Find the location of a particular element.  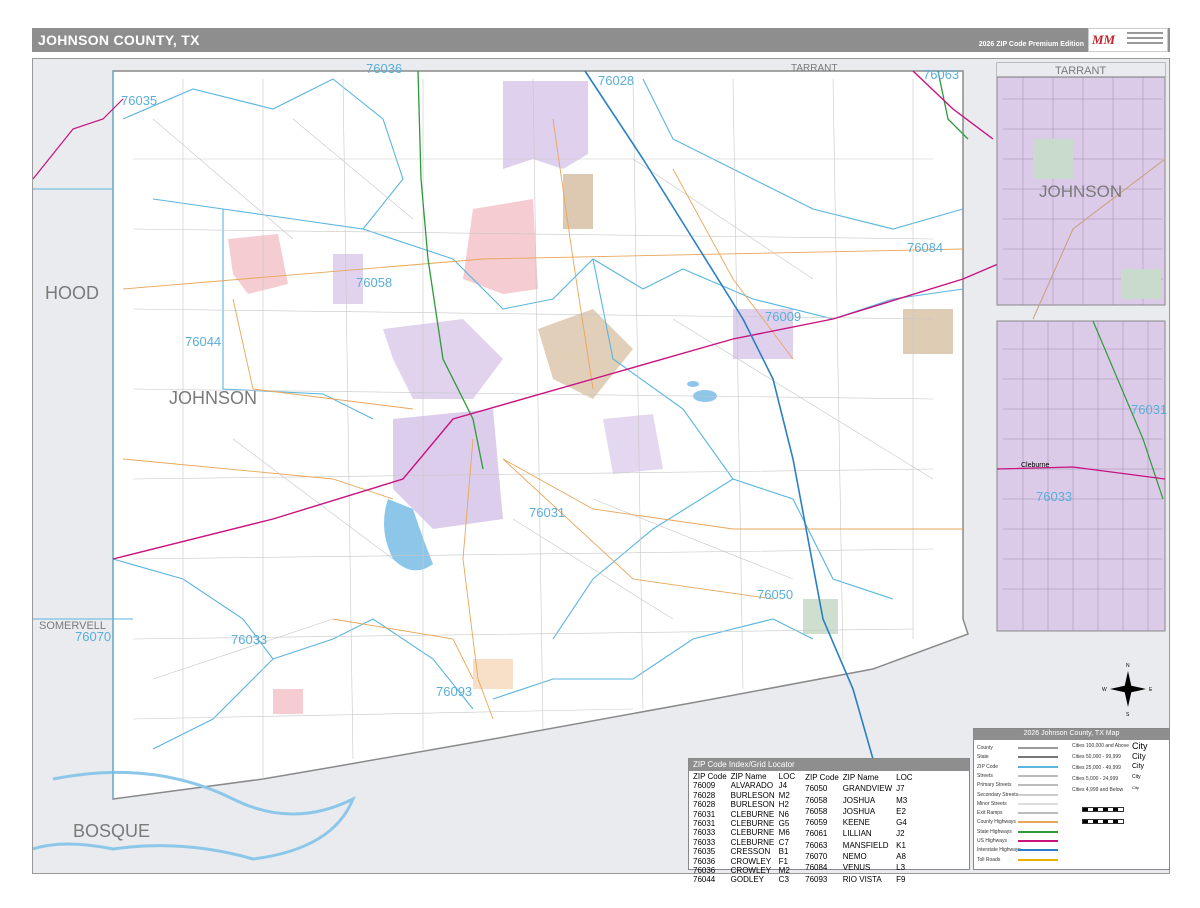

county-label-tarrant: TARRANT is located at coordinates (814, 68).